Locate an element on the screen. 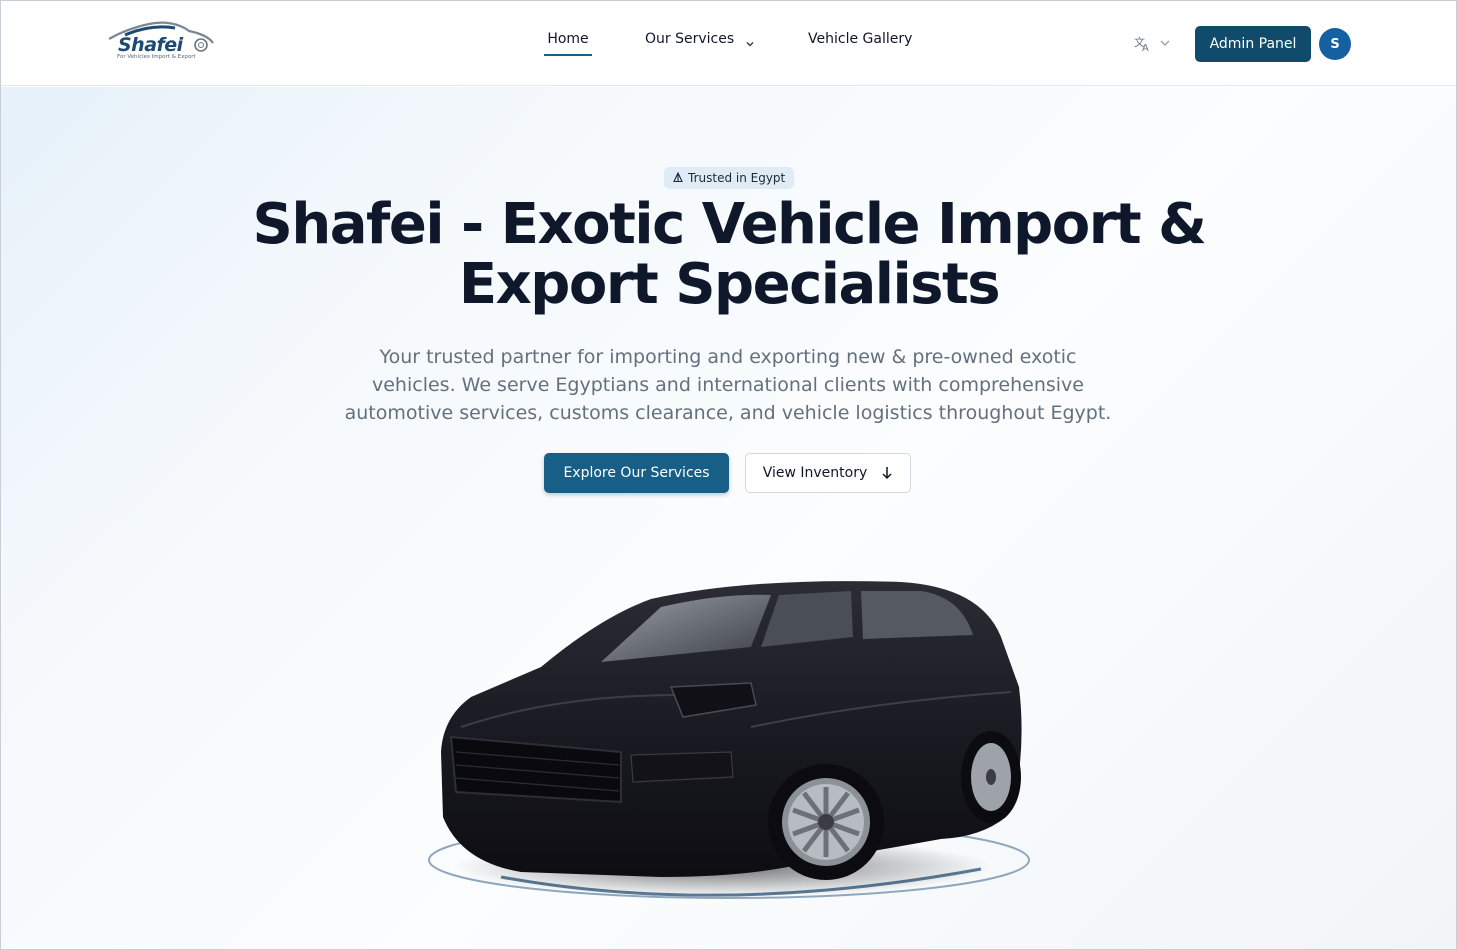 The width and height of the screenshot is (1457, 950). trusted-badge: Trusted in Egypt is located at coordinates (729, 178).